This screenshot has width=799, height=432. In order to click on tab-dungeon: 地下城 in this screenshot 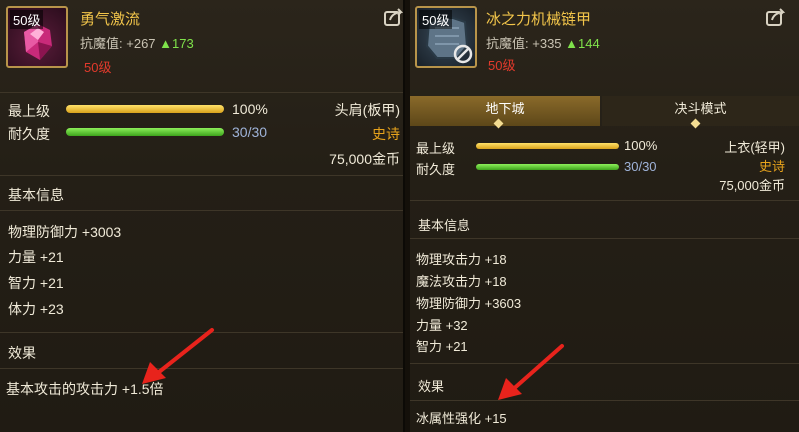, I will do `click(505, 111)`.